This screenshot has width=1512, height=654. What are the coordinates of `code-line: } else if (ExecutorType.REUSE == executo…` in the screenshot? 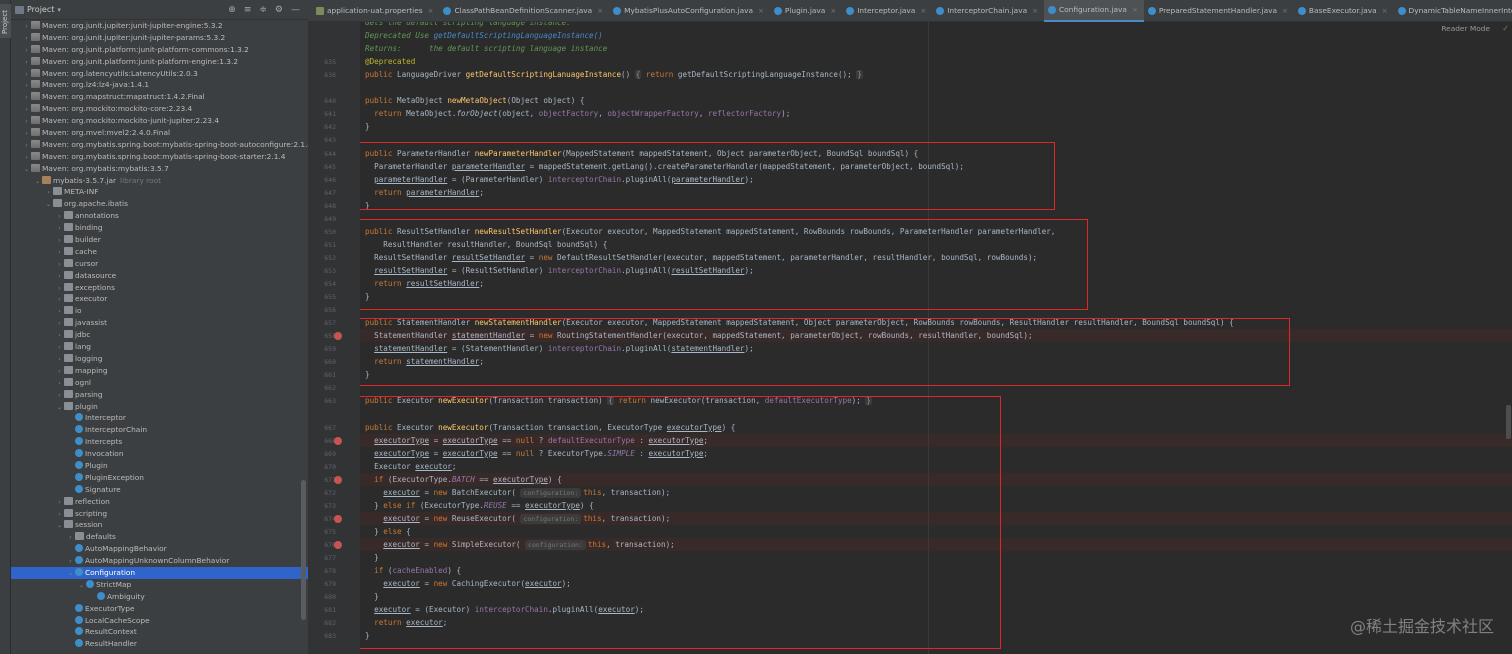 It's located at (479, 505).